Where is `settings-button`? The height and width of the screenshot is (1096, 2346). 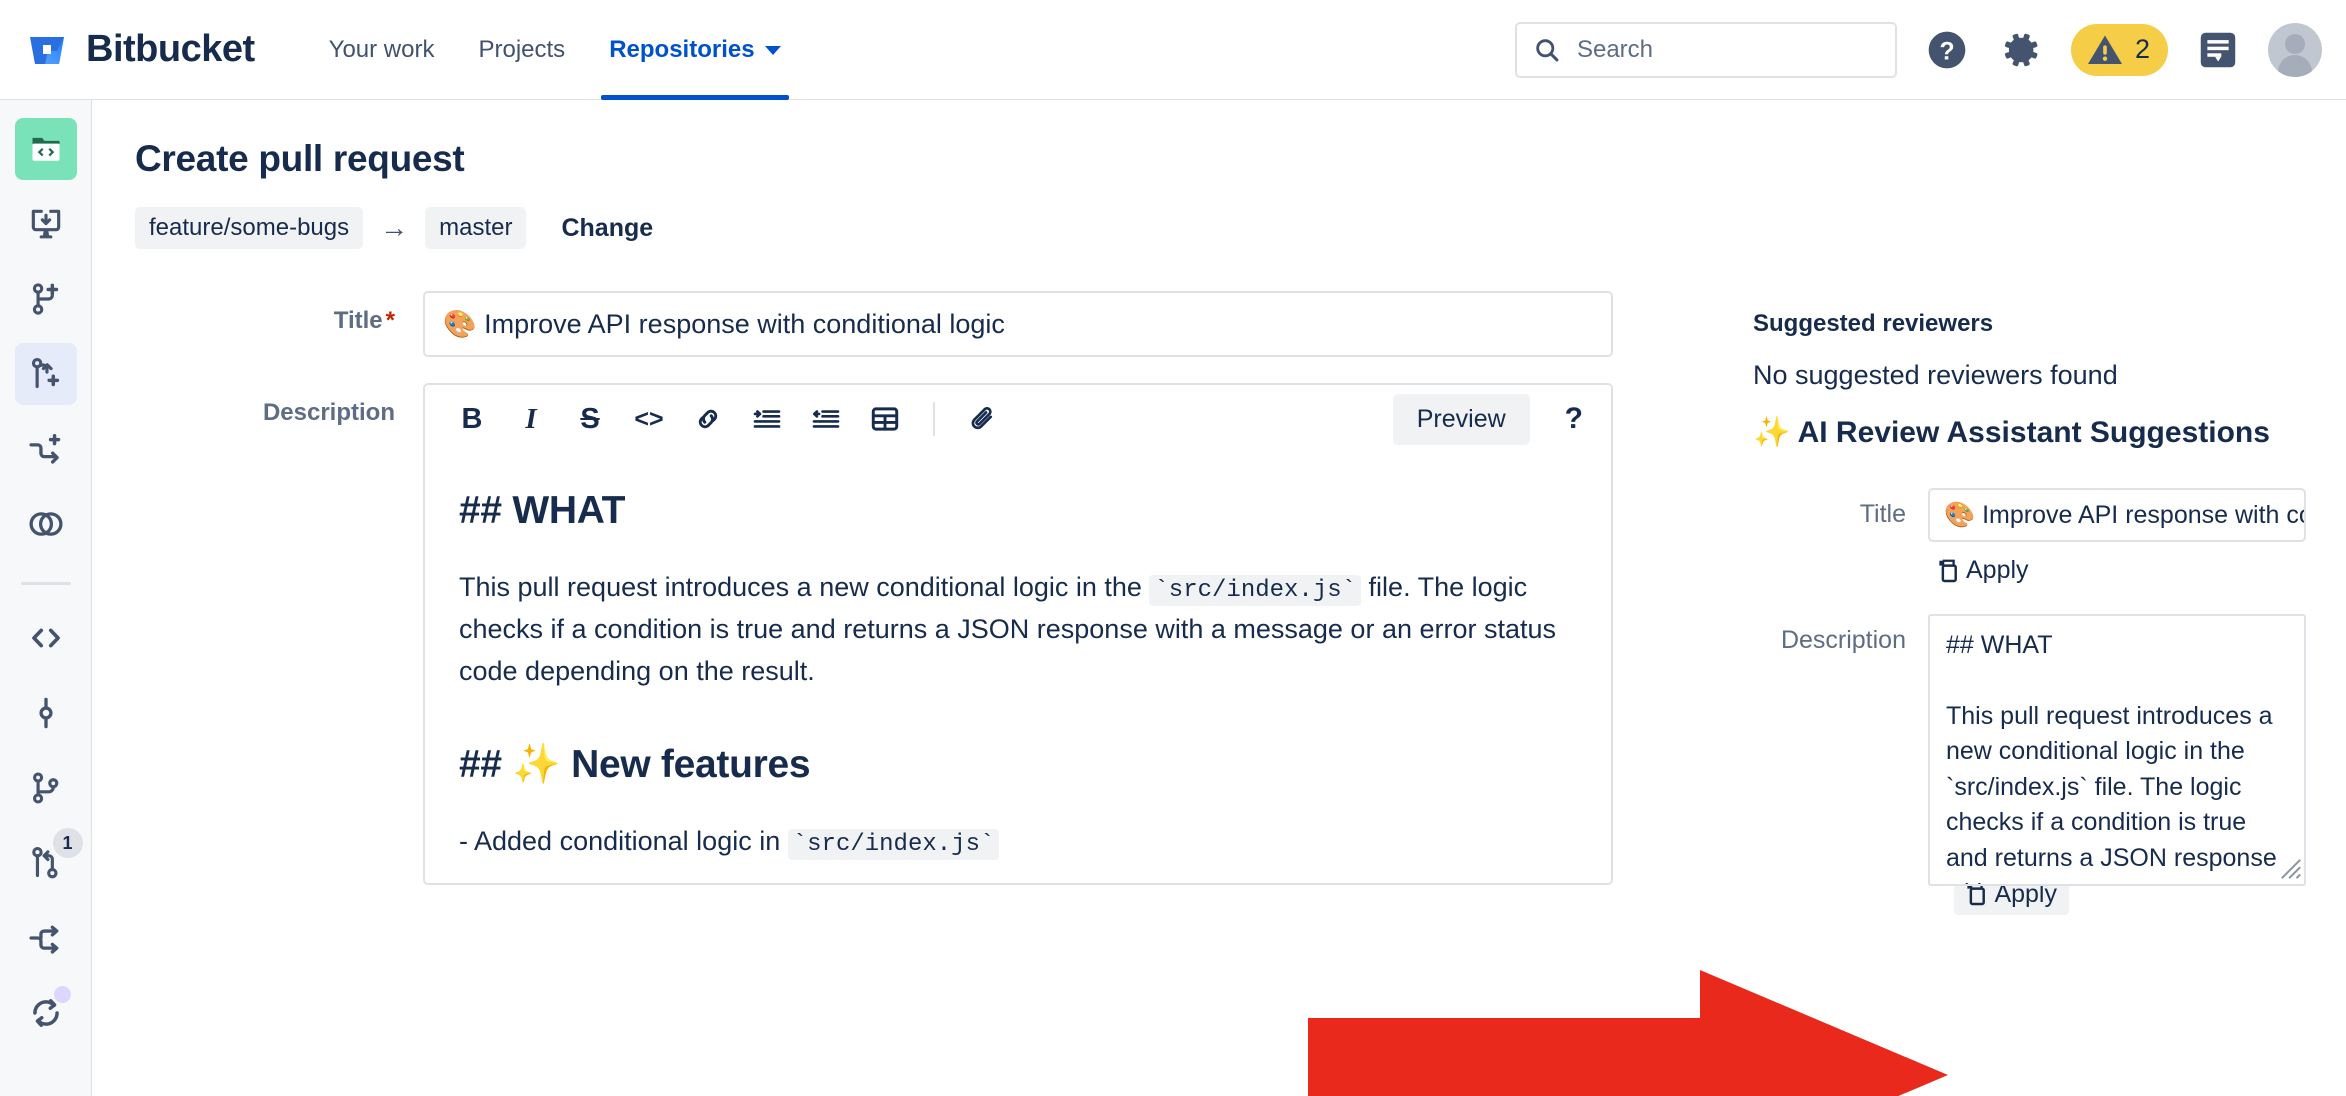
settings-button is located at coordinates (2021, 50).